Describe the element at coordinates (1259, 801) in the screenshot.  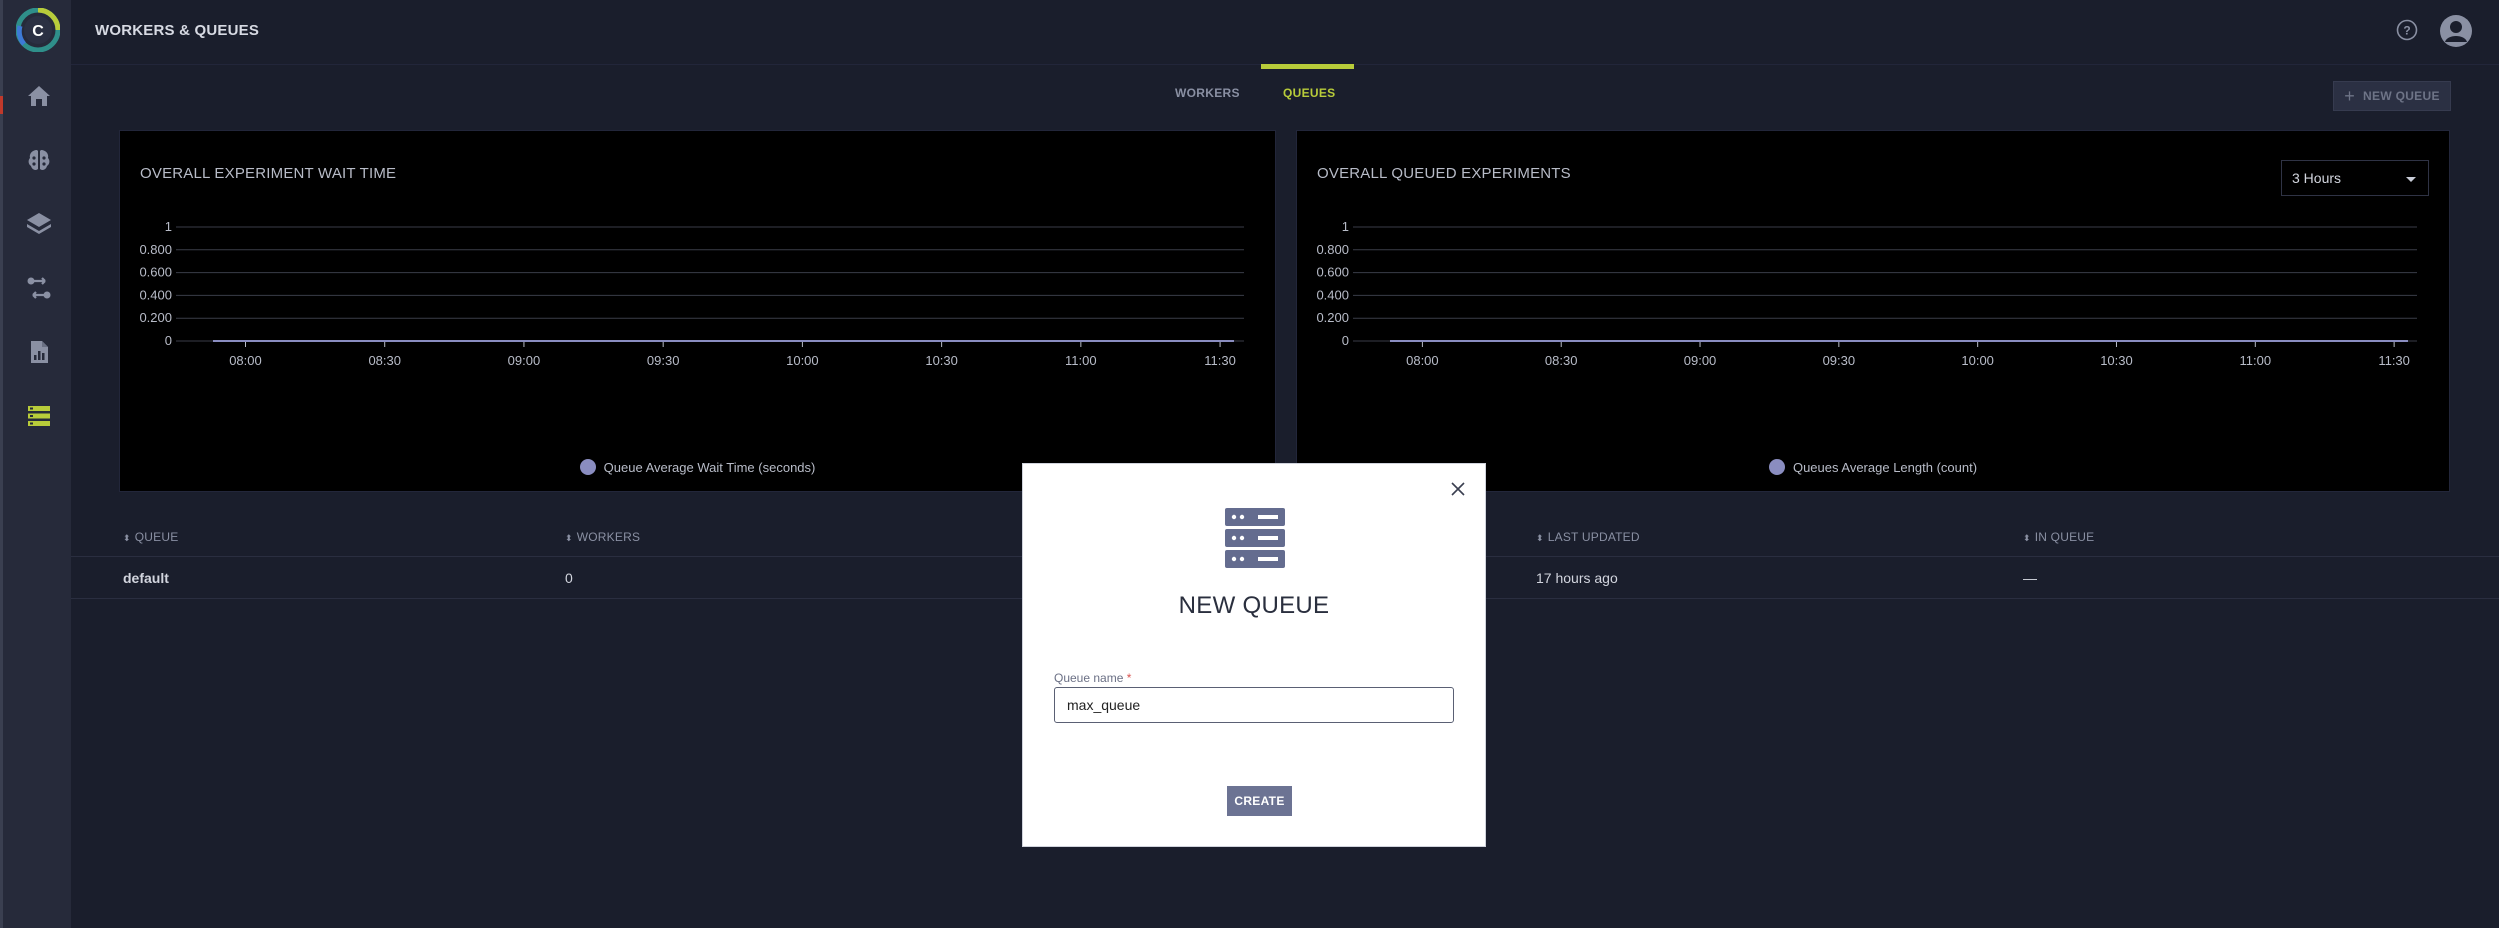
I see `create-button: CREATE` at that location.